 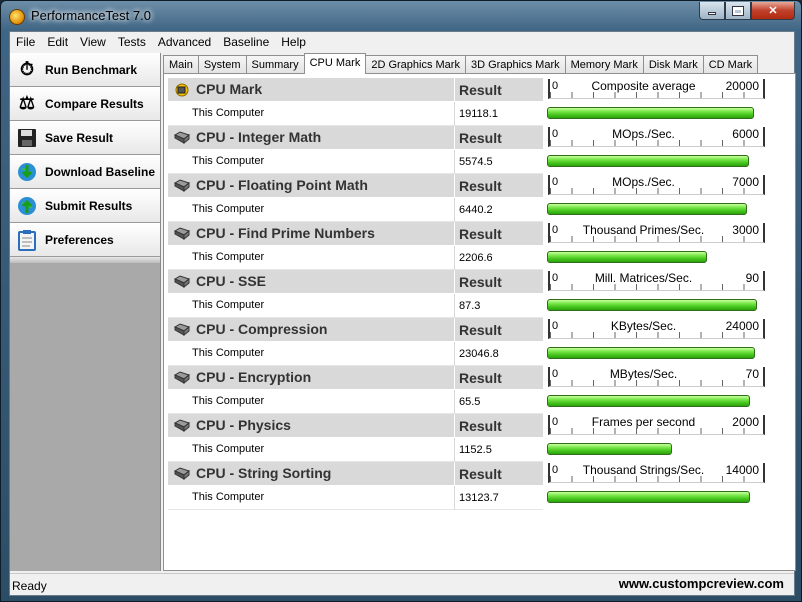 I want to click on result-value: 65.5, so click(x=498, y=402).